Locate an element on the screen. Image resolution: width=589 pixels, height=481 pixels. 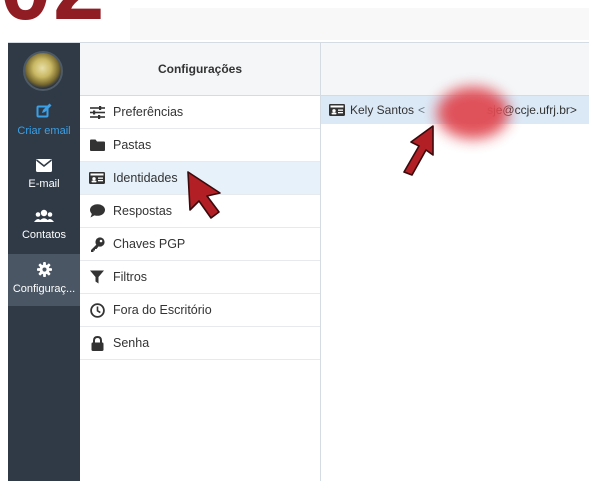
filter-icon is located at coordinates (97, 277).